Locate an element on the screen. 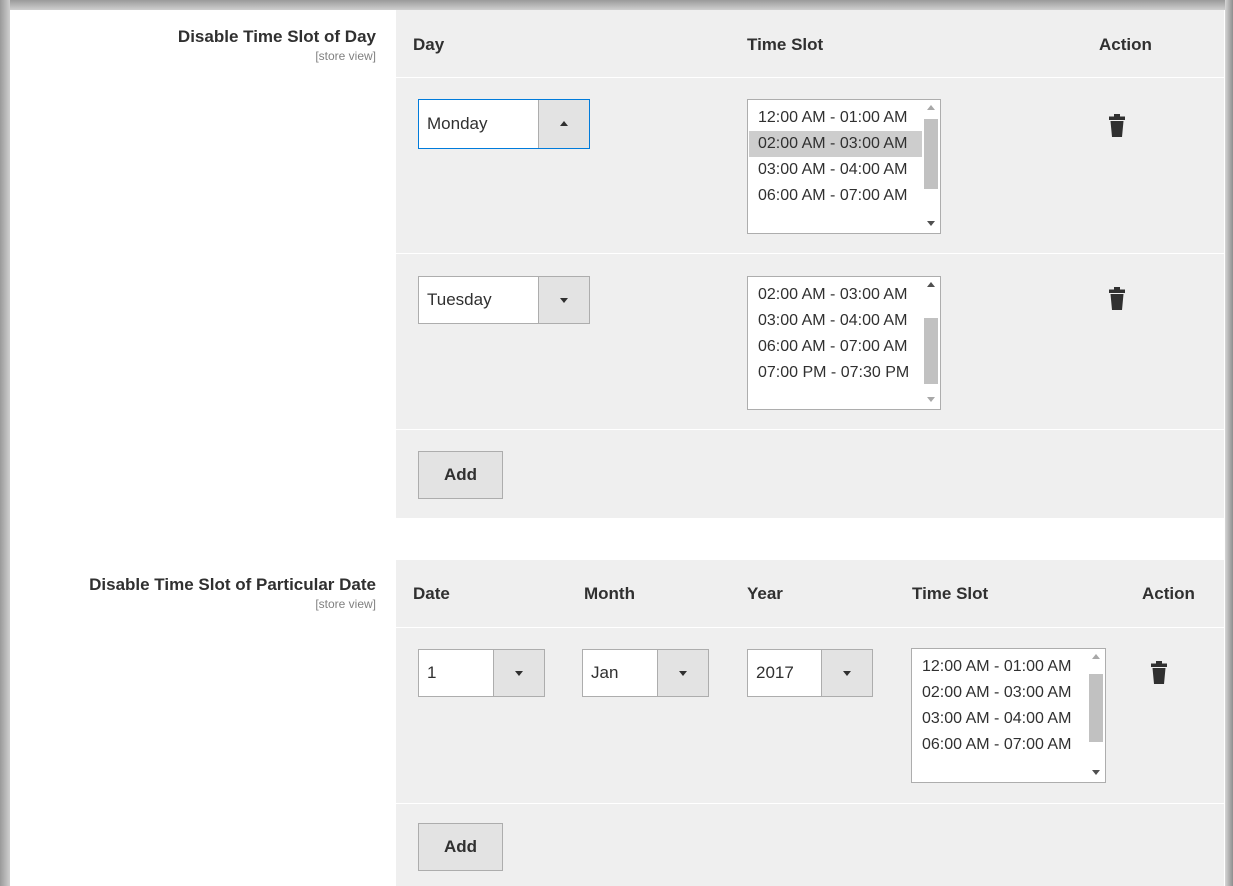 This screenshot has width=1233, height=886. month-select-value: Jan is located at coordinates (605, 672).